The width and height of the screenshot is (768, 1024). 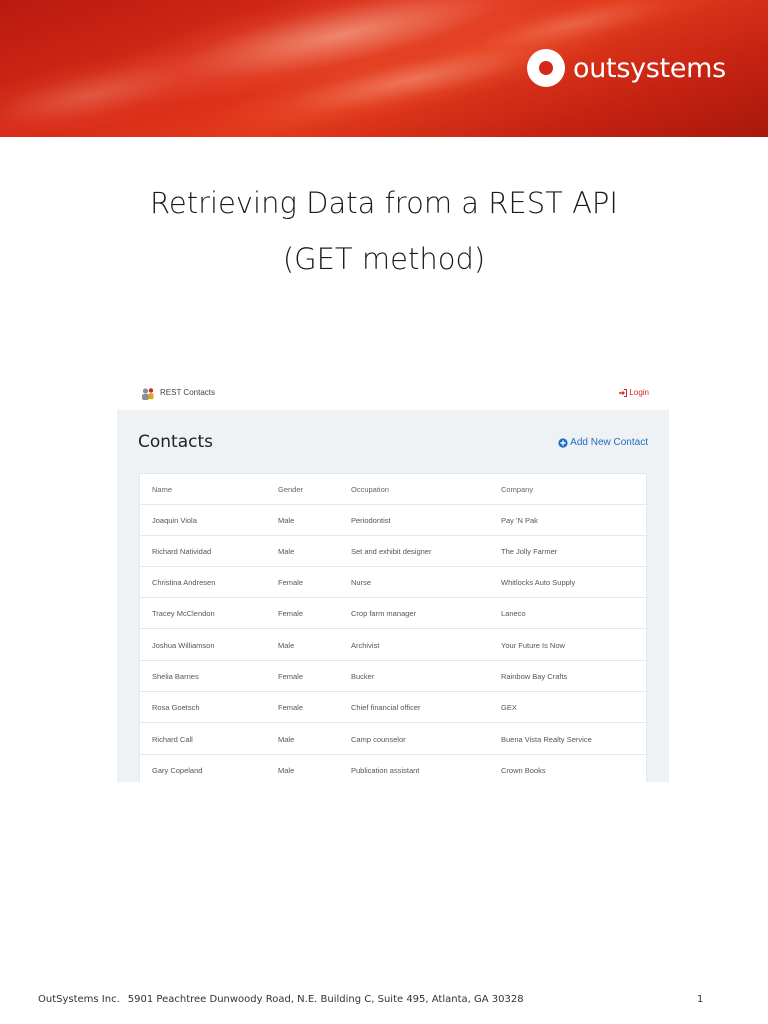 I want to click on column-header-name: Name, so click(x=162, y=489).